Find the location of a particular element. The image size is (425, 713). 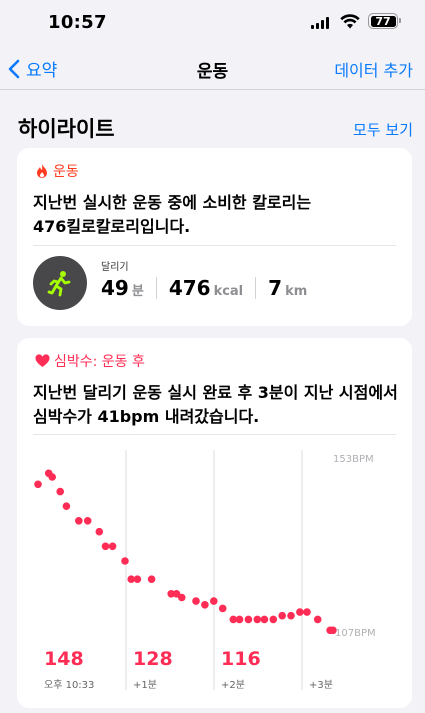

status-bar: 10:57 77 is located at coordinates (212, 23).